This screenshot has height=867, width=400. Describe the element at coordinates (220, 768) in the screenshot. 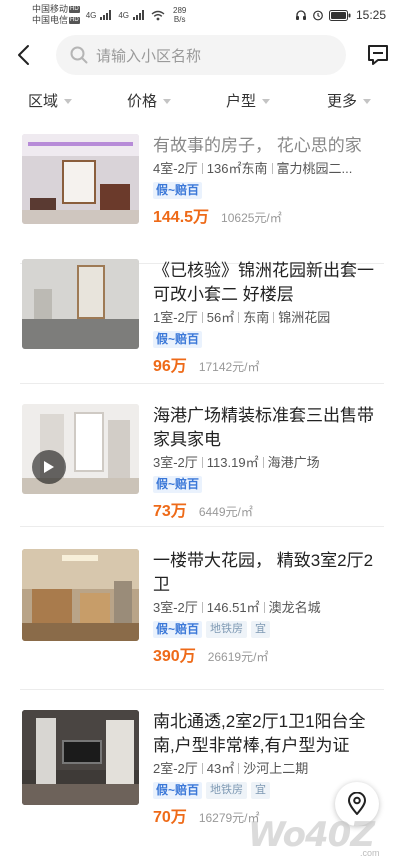

I see `listing-area: 43㎡` at that location.